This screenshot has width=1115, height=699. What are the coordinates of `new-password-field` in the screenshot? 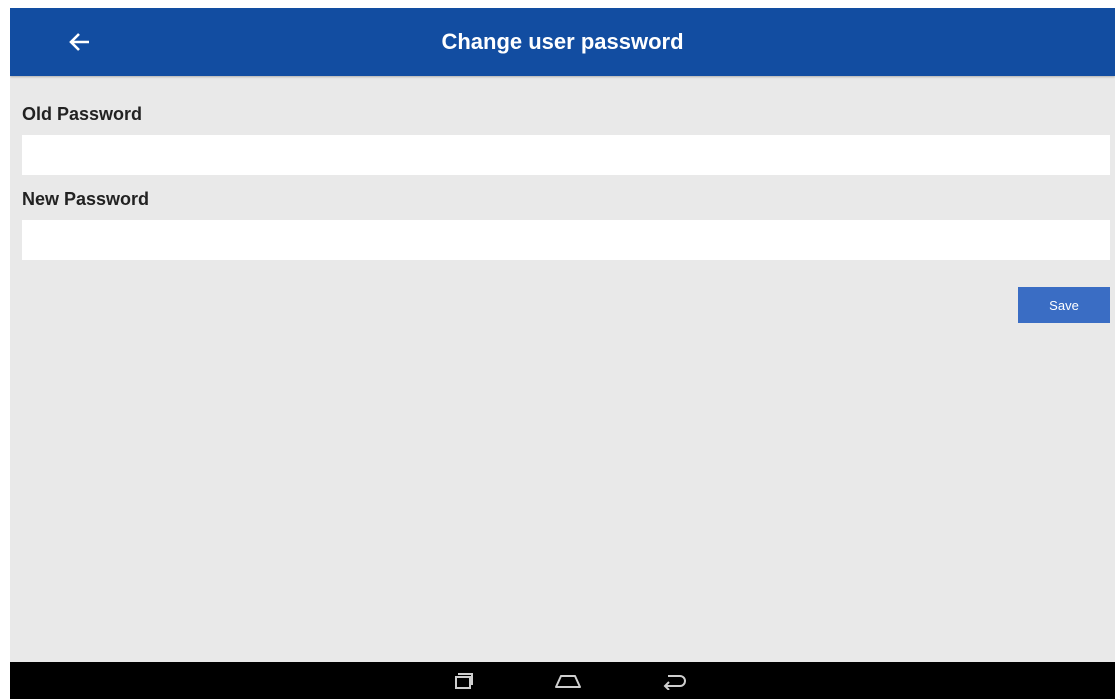 It's located at (566, 240).